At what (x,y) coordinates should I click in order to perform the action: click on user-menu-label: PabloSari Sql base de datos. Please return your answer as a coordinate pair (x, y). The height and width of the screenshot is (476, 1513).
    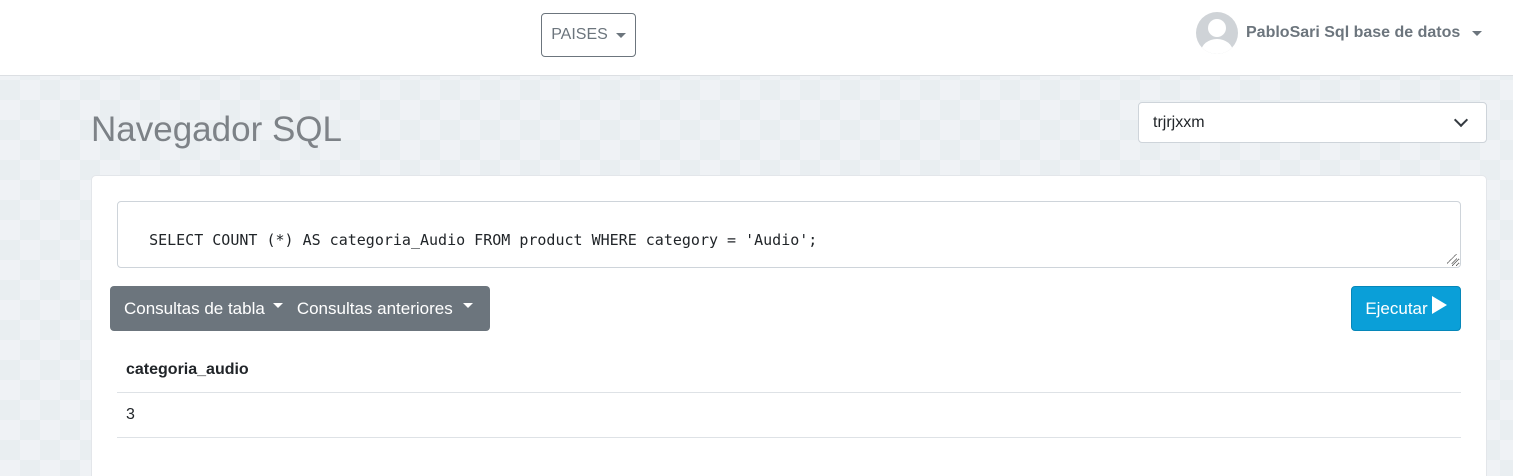
    Looking at the image, I should click on (1353, 32).